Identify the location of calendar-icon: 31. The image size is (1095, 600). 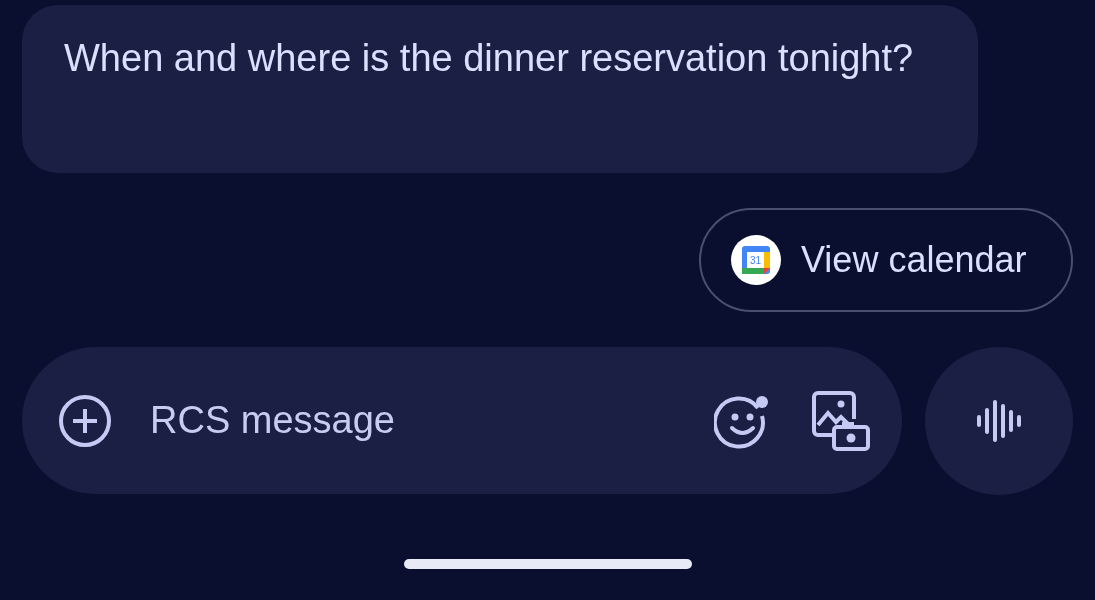
(756, 260).